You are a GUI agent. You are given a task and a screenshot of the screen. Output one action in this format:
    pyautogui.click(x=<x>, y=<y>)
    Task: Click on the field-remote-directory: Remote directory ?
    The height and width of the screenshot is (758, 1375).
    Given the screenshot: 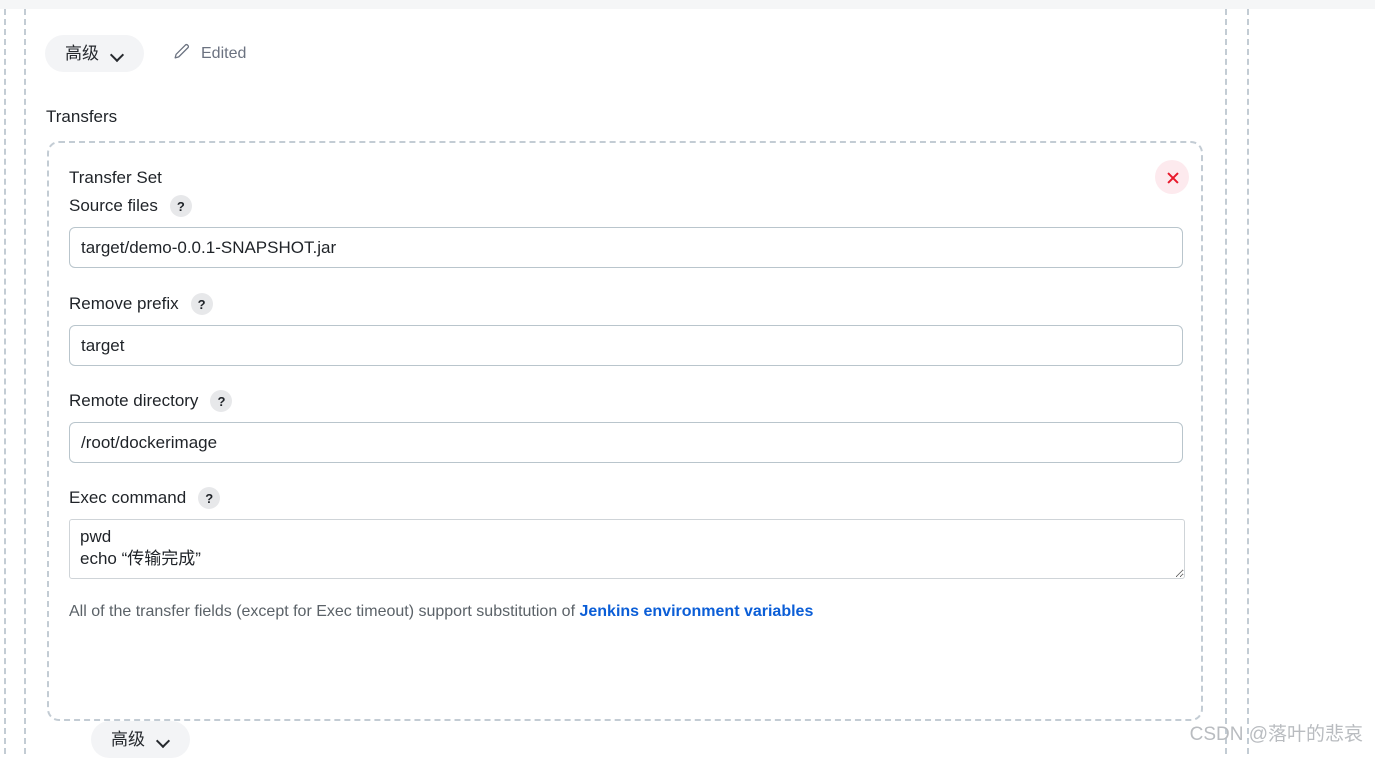 What is the action you would take?
    pyautogui.click(x=626, y=427)
    